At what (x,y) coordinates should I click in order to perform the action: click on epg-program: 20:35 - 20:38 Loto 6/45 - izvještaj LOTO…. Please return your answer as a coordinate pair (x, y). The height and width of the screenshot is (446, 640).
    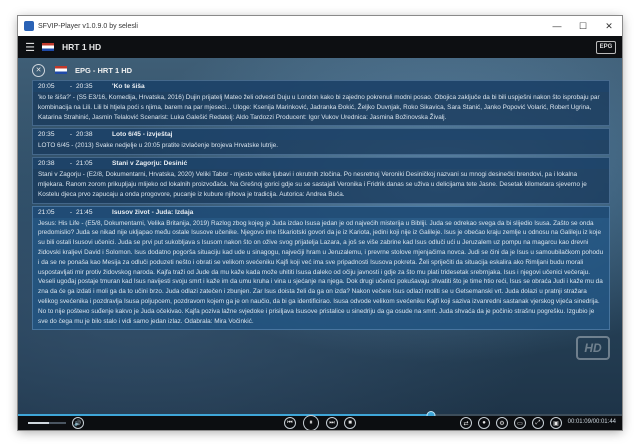
    Looking at the image, I should click on (321, 142).